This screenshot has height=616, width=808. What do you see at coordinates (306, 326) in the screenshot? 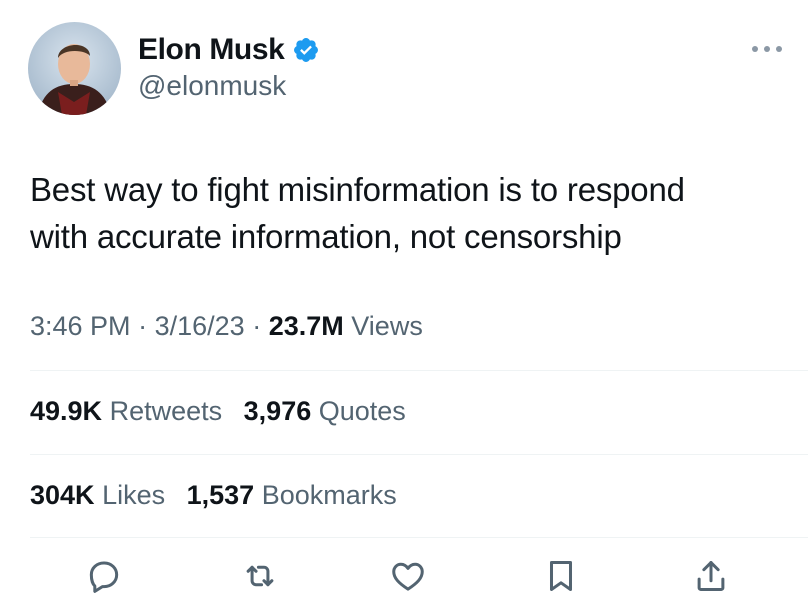
I see `views-count: 23.7M` at bounding box center [306, 326].